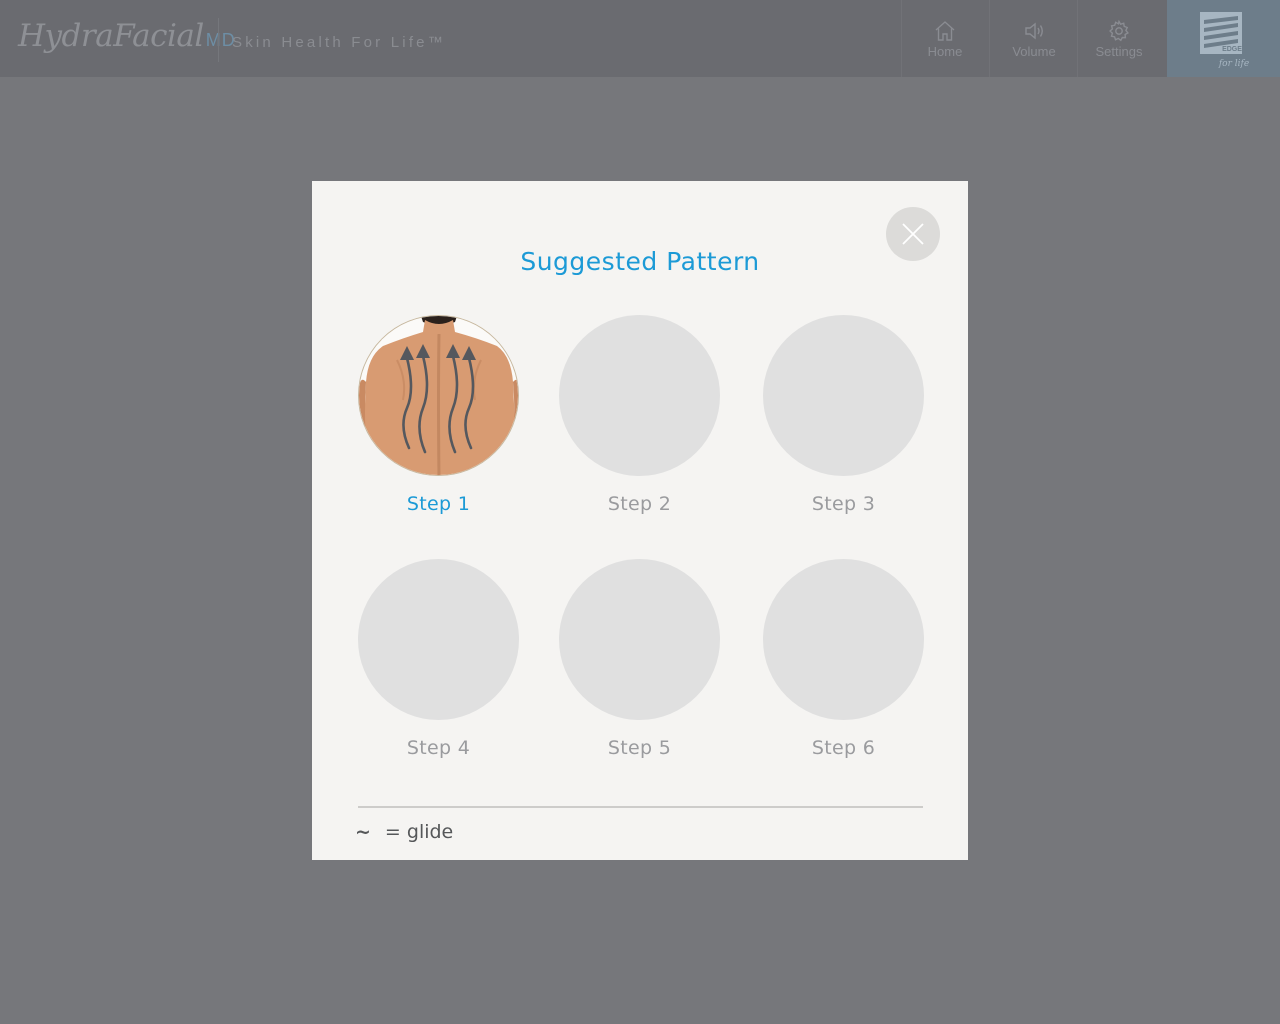 The width and height of the screenshot is (1280, 1024). What do you see at coordinates (1232, 49) in the screenshot?
I see `edge-logo-text: EDGE` at bounding box center [1232, 49].